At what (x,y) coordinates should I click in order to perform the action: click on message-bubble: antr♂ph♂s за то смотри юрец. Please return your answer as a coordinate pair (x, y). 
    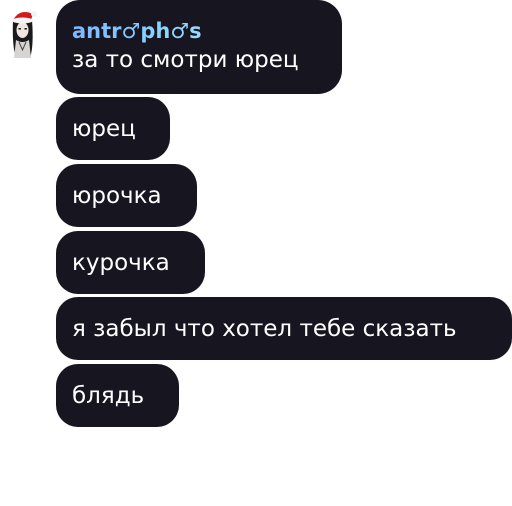
    Looking at the image, I should click on (199, 47).